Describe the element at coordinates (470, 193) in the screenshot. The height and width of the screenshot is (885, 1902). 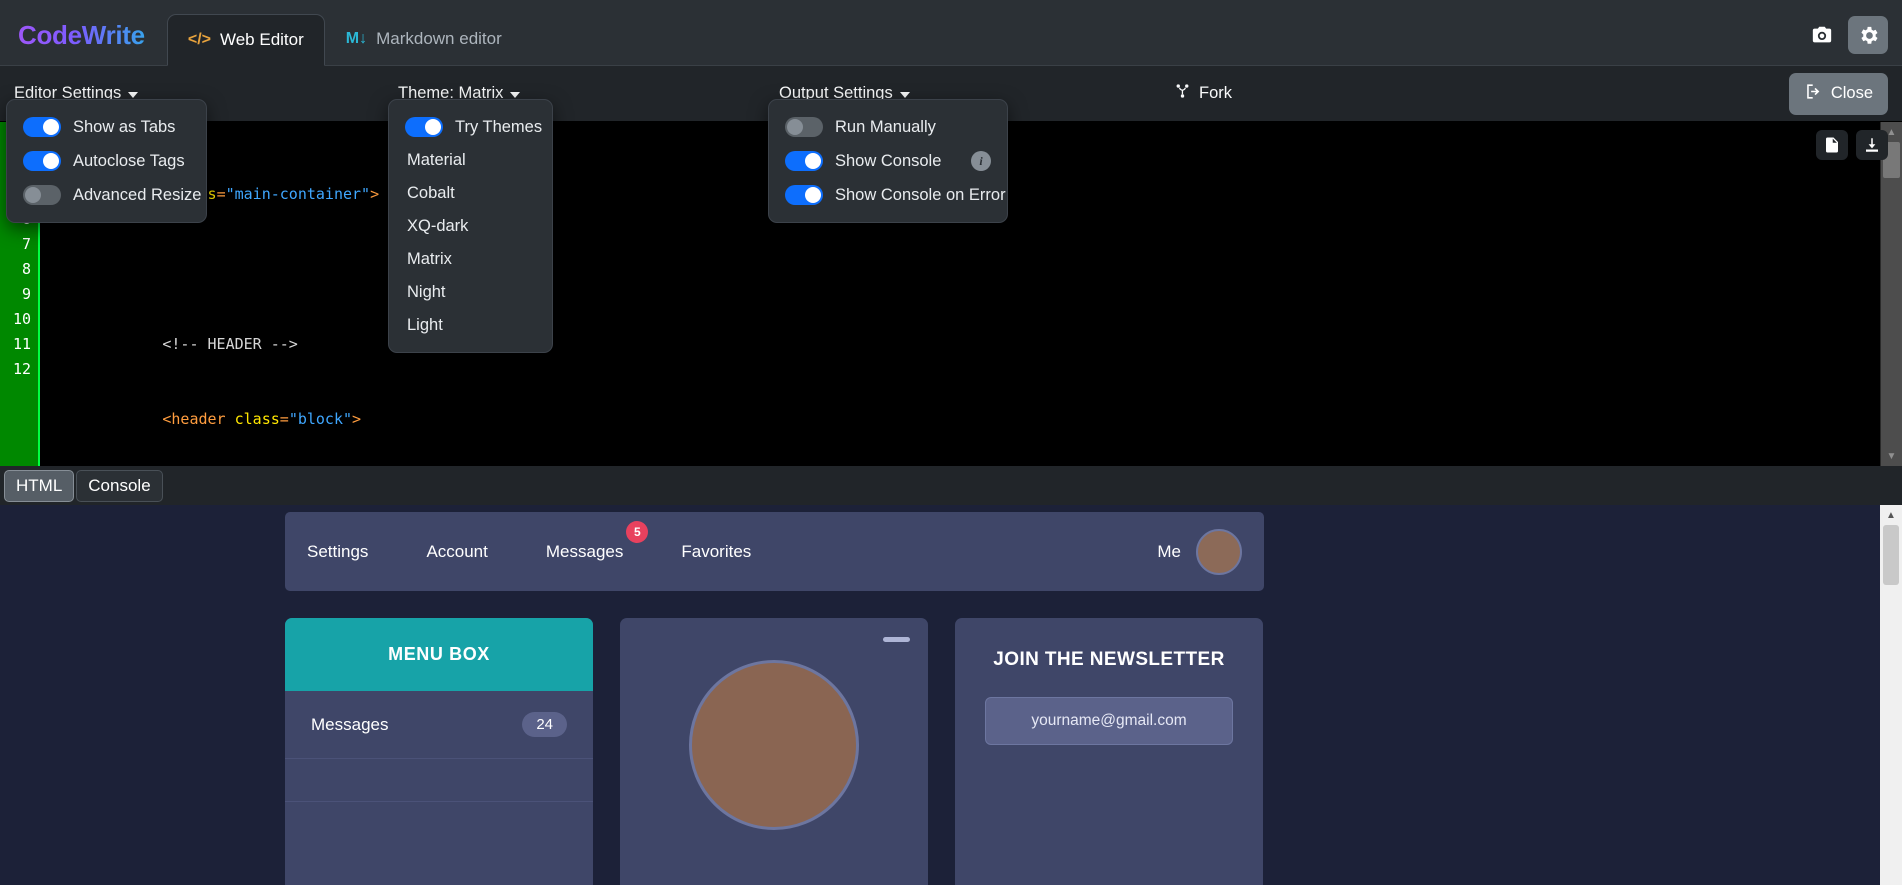
I see `theme-option-cobalt: Cobalt` at that location.